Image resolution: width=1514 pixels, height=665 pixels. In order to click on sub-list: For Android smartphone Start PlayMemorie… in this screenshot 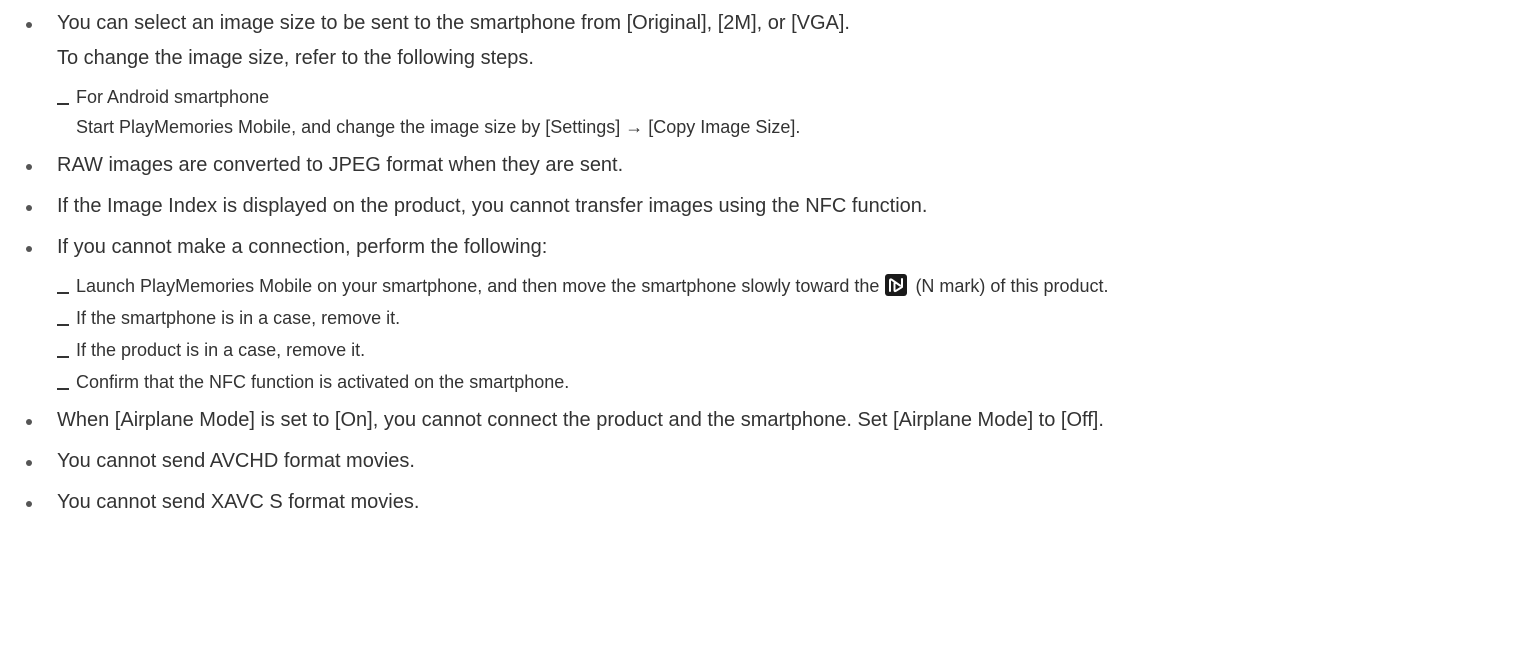, I will do `click(775, 112)`.